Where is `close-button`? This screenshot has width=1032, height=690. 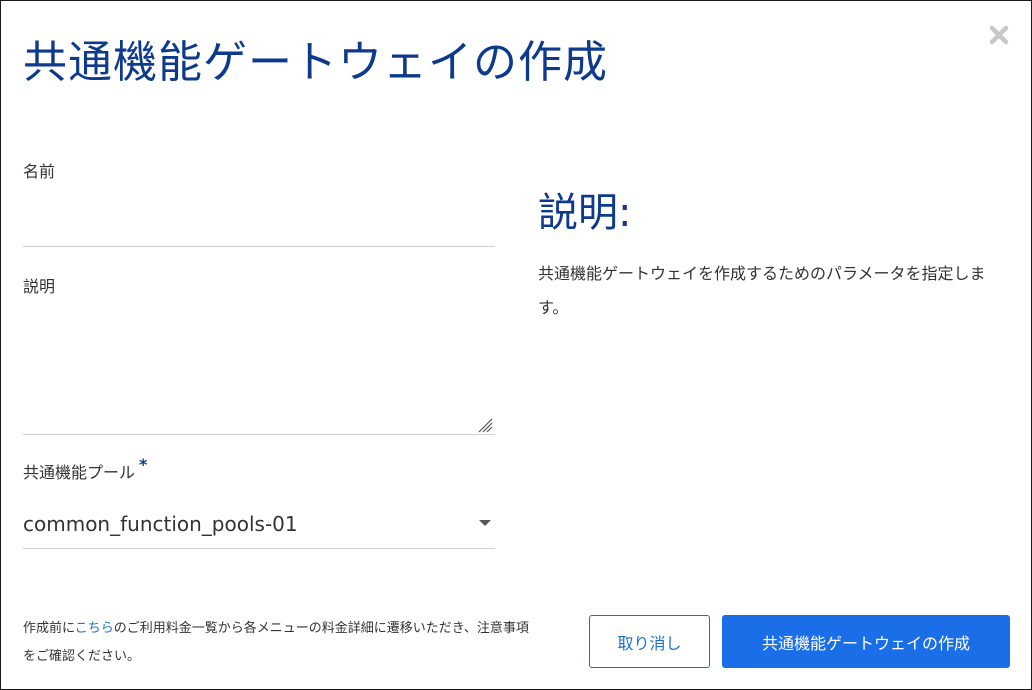 close-button is located at coordinates (999, 35).